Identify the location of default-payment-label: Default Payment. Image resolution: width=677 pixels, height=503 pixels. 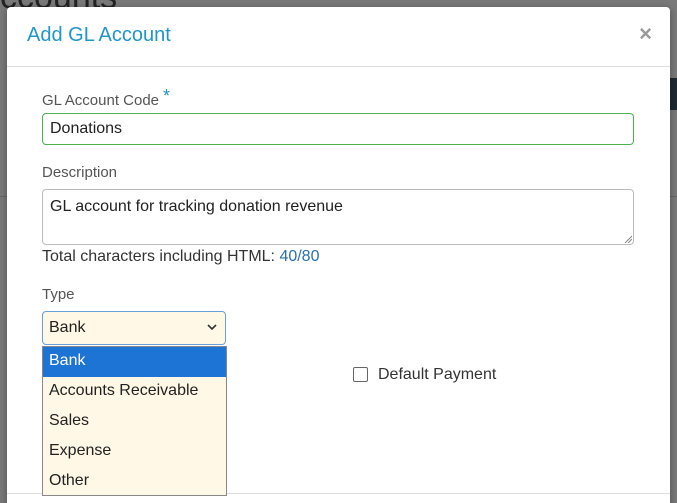
(437, 374).